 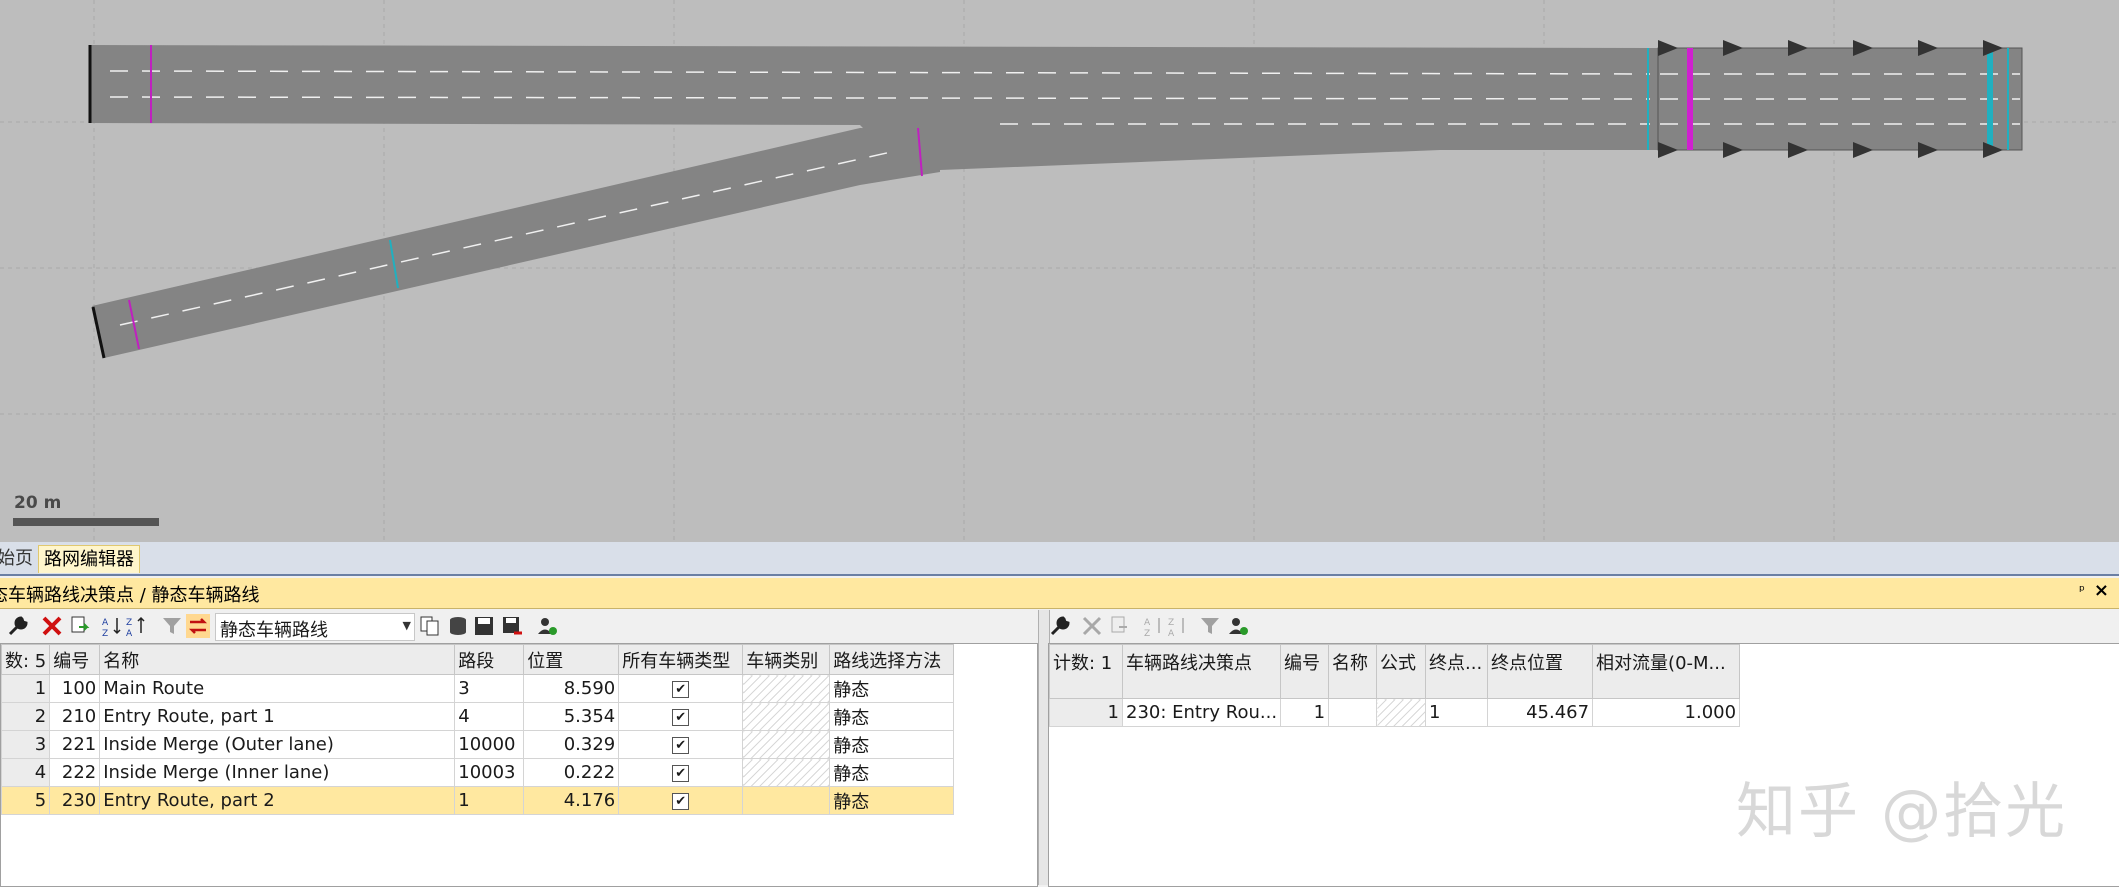 I want to click on copy-icon, so click(x=430, y=626).